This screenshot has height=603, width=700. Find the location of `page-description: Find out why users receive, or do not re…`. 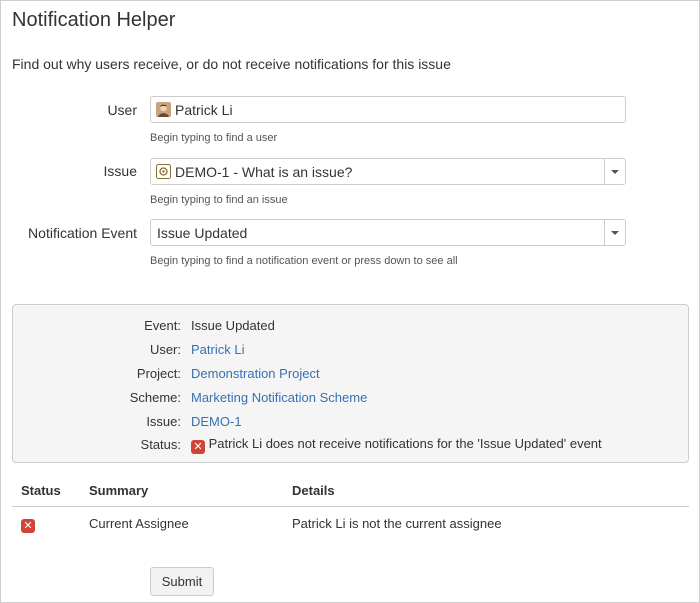

page-description: Find out why users receive, or do not re… is located at coordinates (231, 64).